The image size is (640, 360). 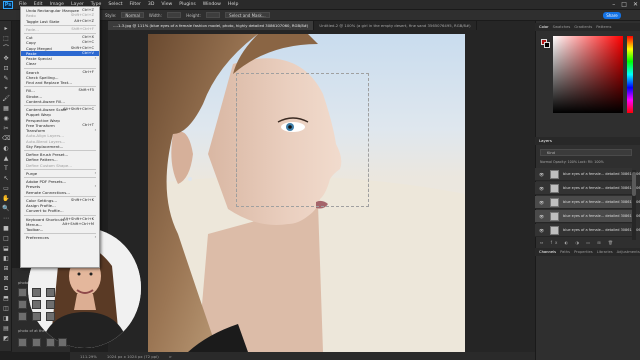 I want to click on bottom-panel-tab-libraries: Libraries, so click(x=605, y=252).